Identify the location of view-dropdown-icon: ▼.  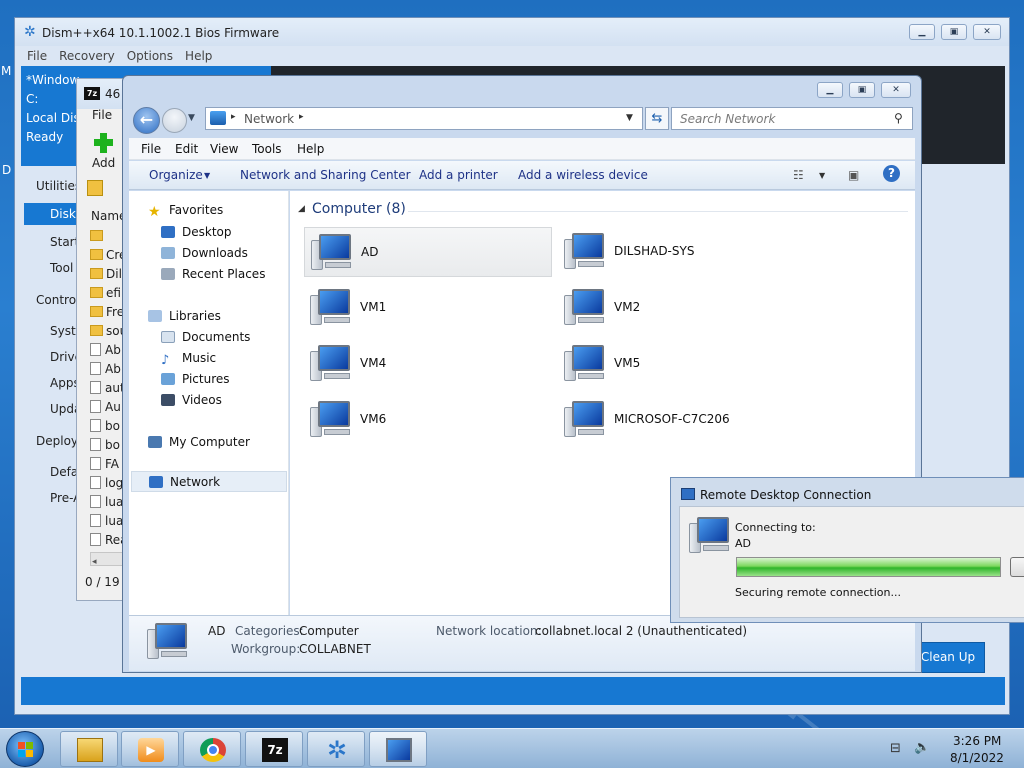
(822, 175).